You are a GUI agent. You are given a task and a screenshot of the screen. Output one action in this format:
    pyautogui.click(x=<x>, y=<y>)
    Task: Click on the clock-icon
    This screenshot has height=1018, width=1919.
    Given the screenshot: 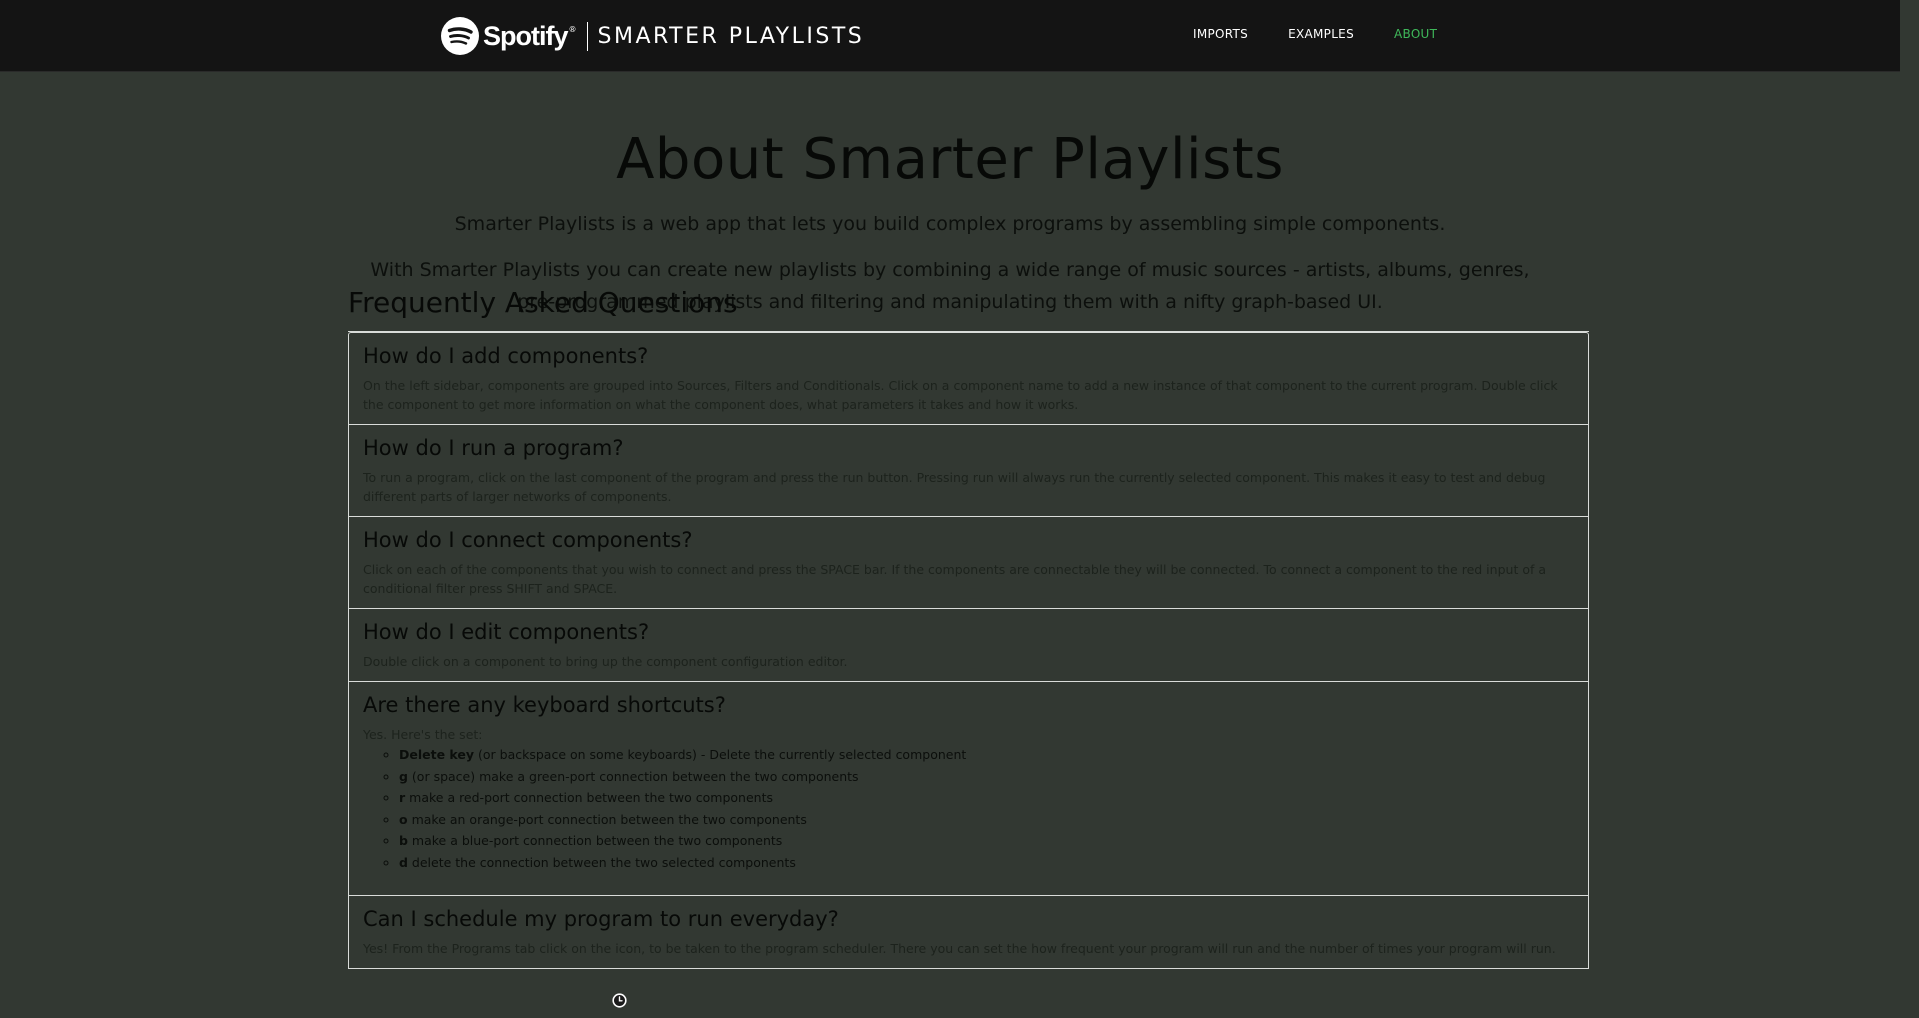 What is the action you would take?
    pyautogui.click(x=619, y=1000)
    